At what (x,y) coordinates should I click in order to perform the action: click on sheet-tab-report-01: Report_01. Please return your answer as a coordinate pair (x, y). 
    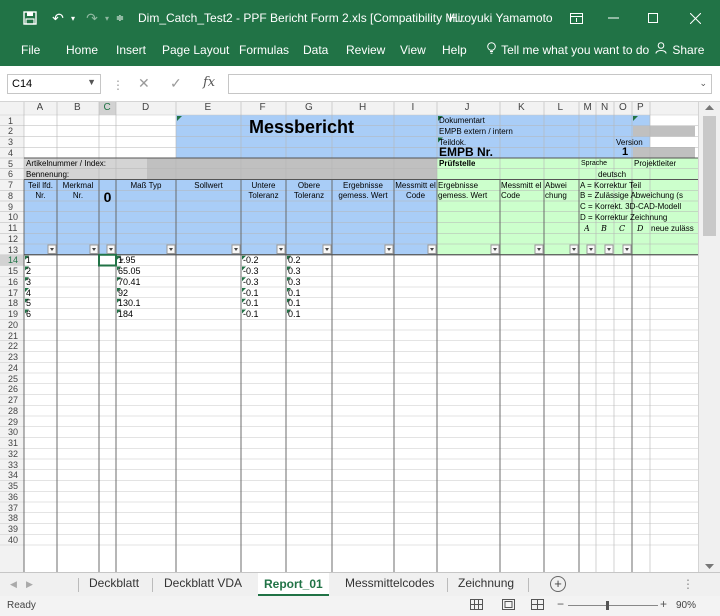
    Looking at the image, I should click on (293, 584).